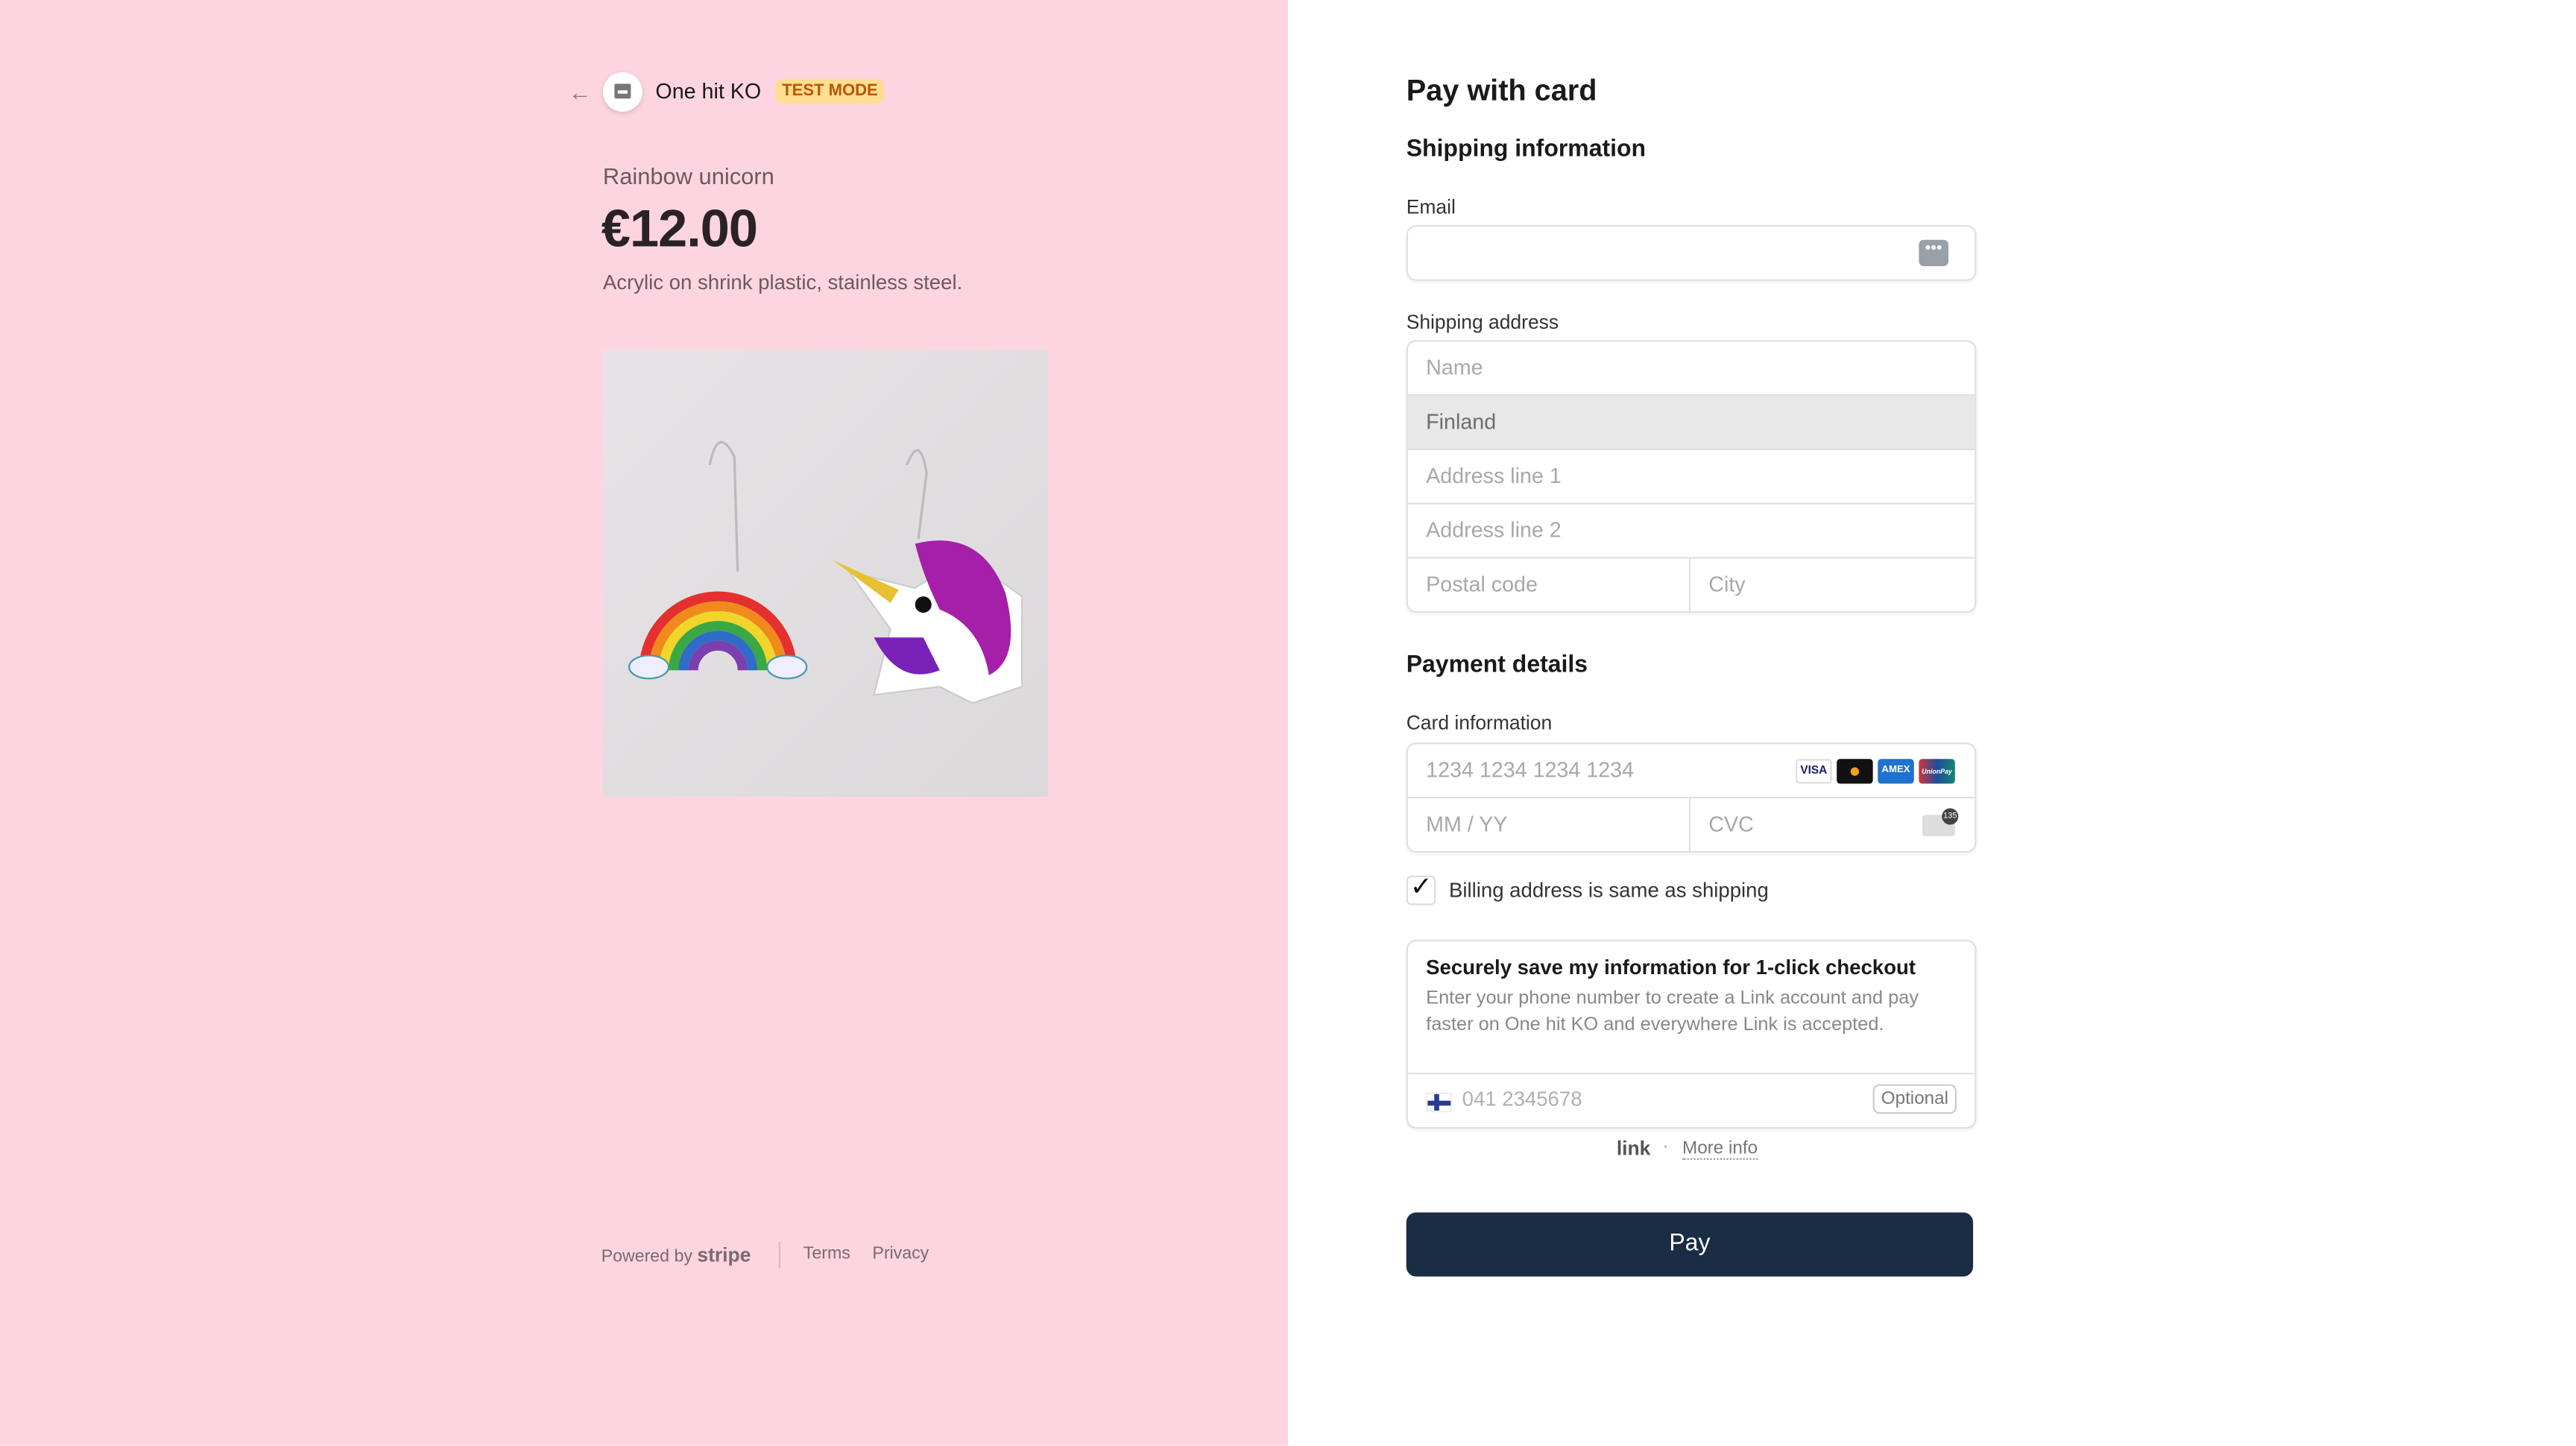 This screenshot has width=2576, height=1446. I want to click on finland-flag-icon, so click(1439, 1102).